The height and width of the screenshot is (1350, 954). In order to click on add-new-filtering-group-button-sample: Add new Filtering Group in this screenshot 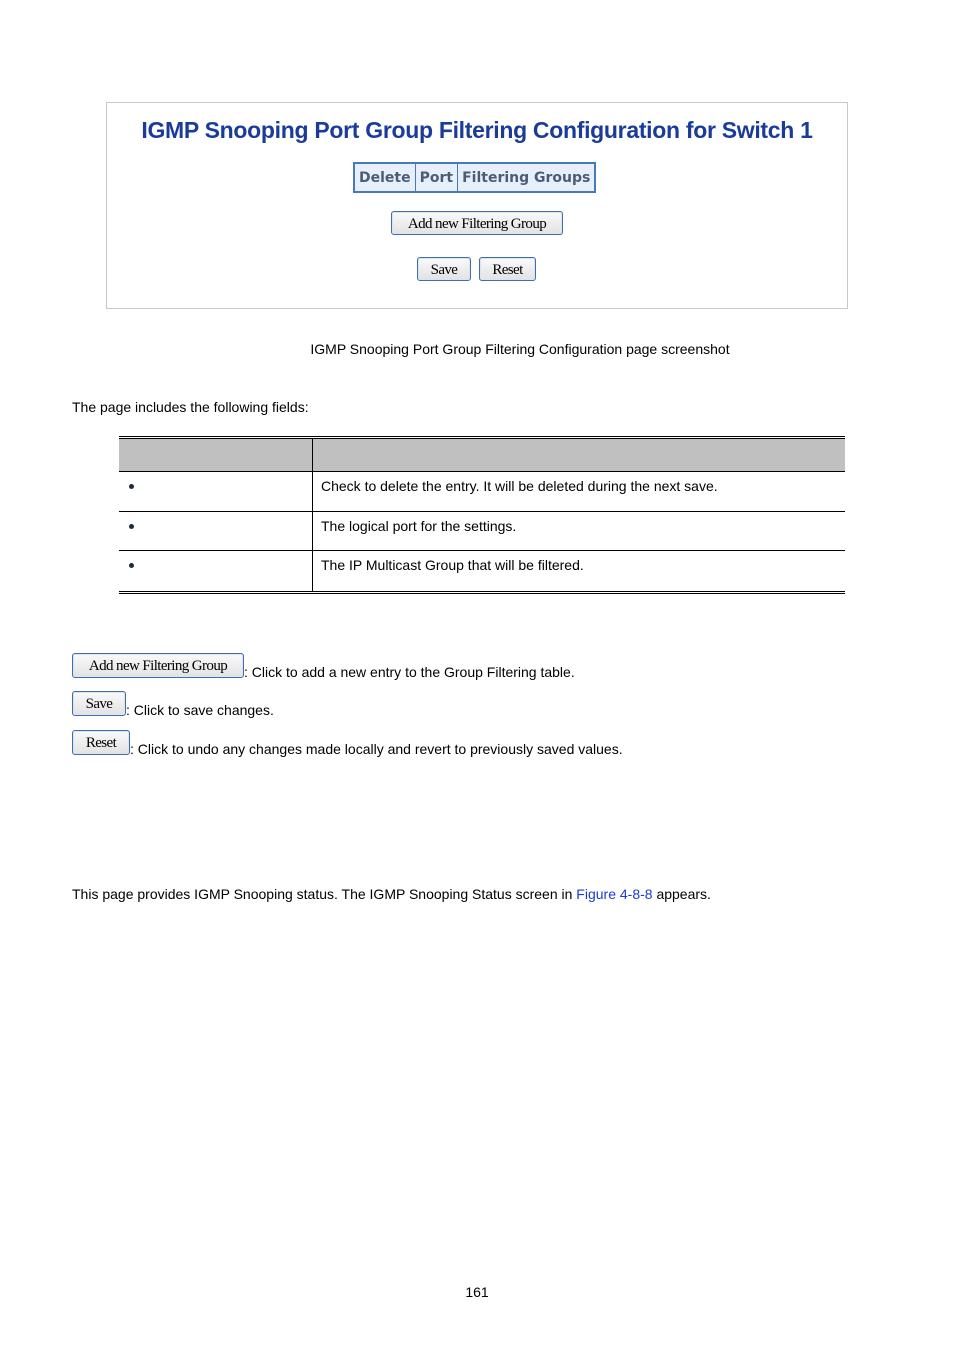, I will do `click(158, 665)`.